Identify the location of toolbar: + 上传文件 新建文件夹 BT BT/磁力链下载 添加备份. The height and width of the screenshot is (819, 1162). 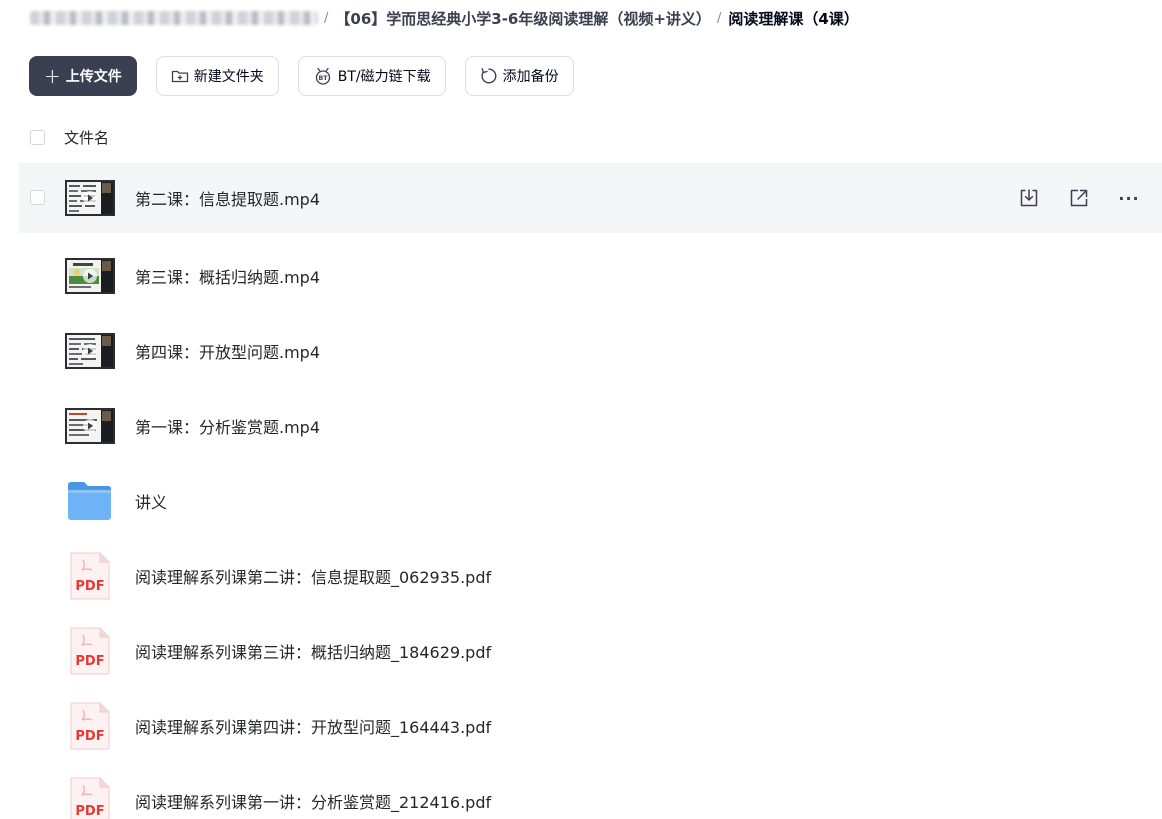
(301, 76).